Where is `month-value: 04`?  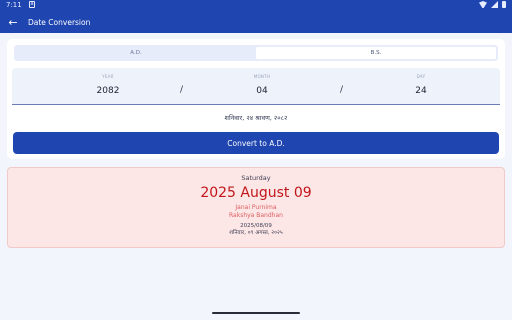
month-value: 04 is located at coordinates (262, 91).